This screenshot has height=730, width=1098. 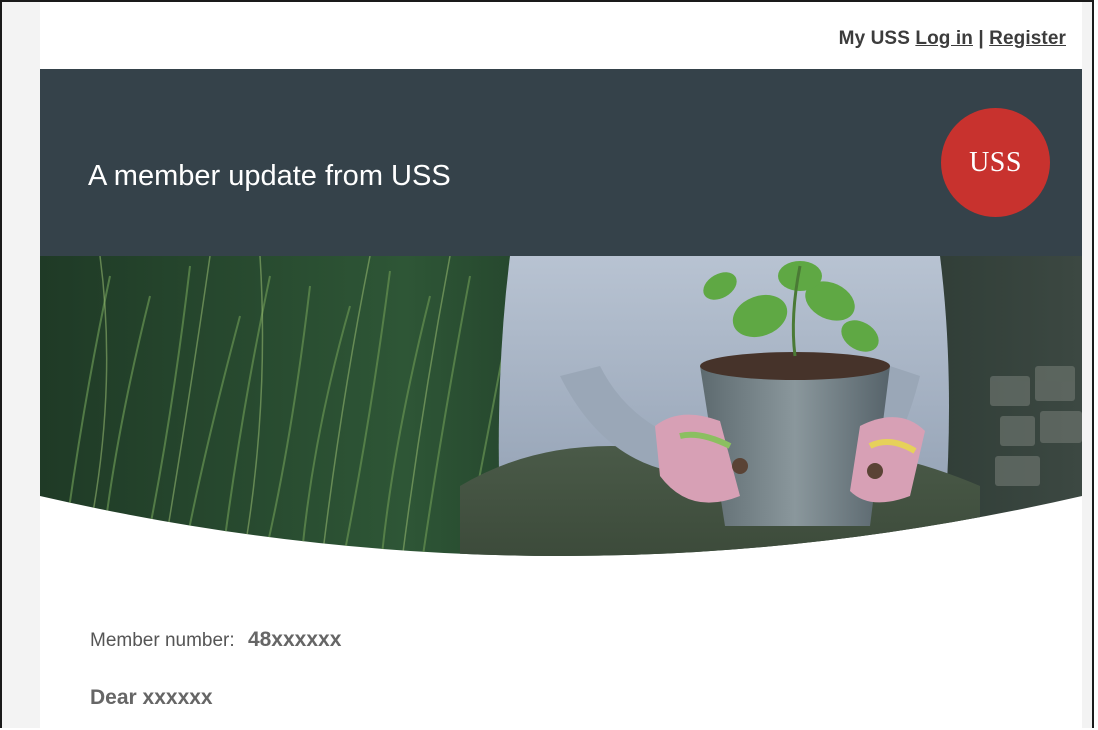 I want to click on account-links: My USS Log in | Register, so click(x=952, y=39).